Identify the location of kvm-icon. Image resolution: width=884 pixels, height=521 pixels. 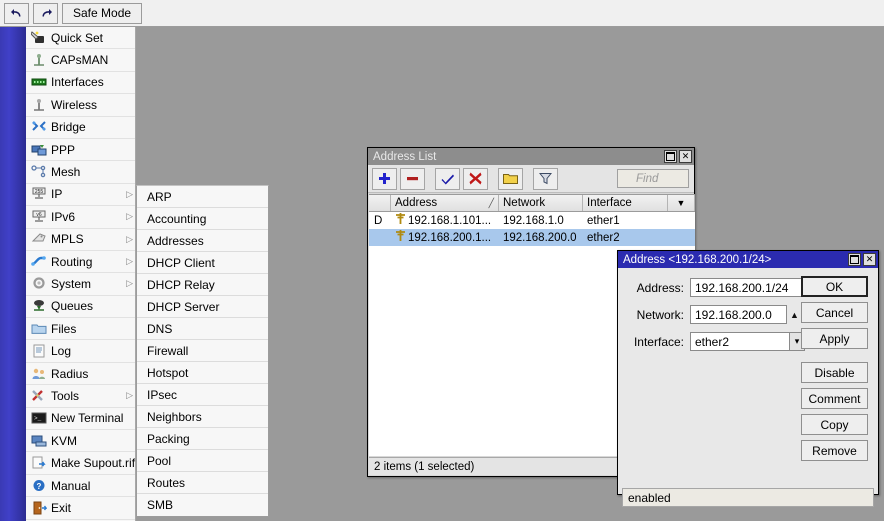
(38, 440).